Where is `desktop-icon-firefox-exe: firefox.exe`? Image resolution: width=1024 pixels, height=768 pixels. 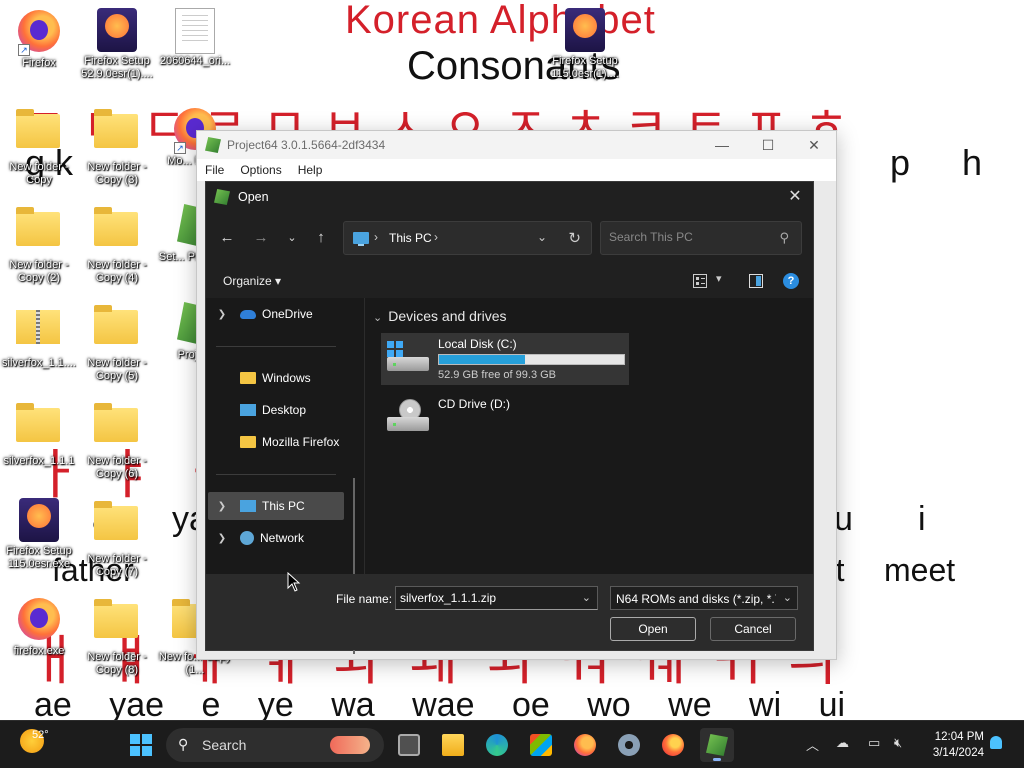
desktop-icon-firefox-exe: firefox.exe is located at coordinates (39, 627).